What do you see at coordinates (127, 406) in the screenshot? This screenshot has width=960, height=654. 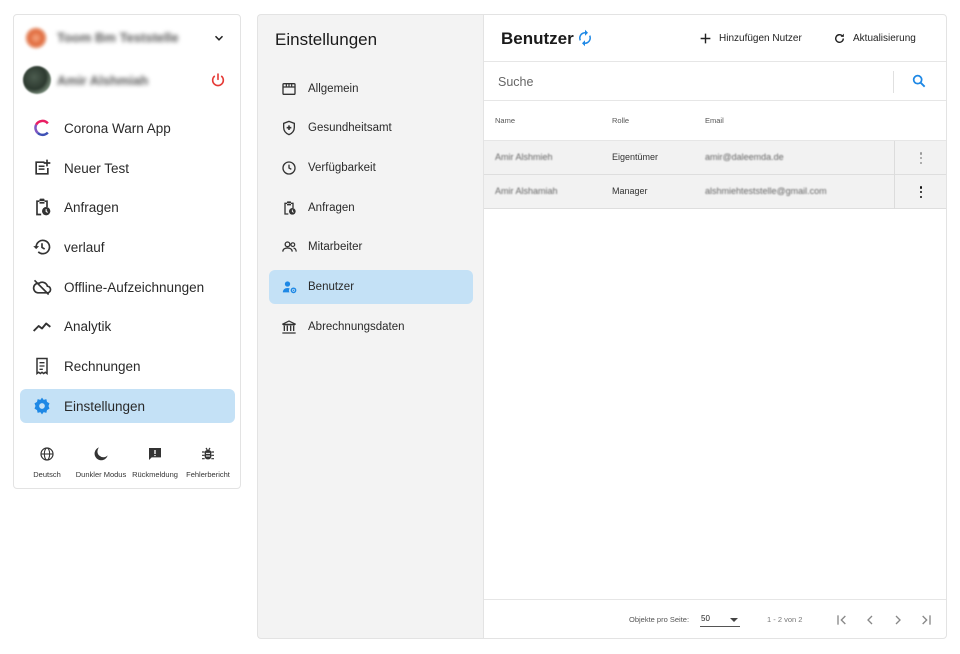 I see `sidebar-item-einstellungen: Einstellungen` at bounding box center [127, 406].